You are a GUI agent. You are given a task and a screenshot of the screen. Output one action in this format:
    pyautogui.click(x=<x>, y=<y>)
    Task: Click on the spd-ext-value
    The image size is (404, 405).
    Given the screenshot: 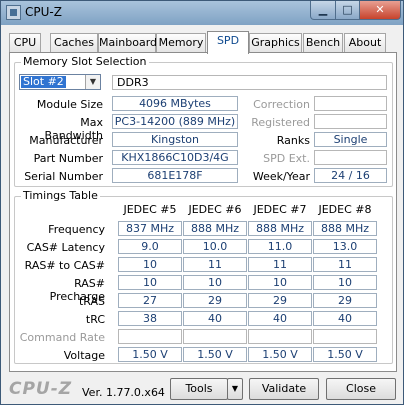 What is the action you would take?
    pyautogui.click(x=350, y=157)
    